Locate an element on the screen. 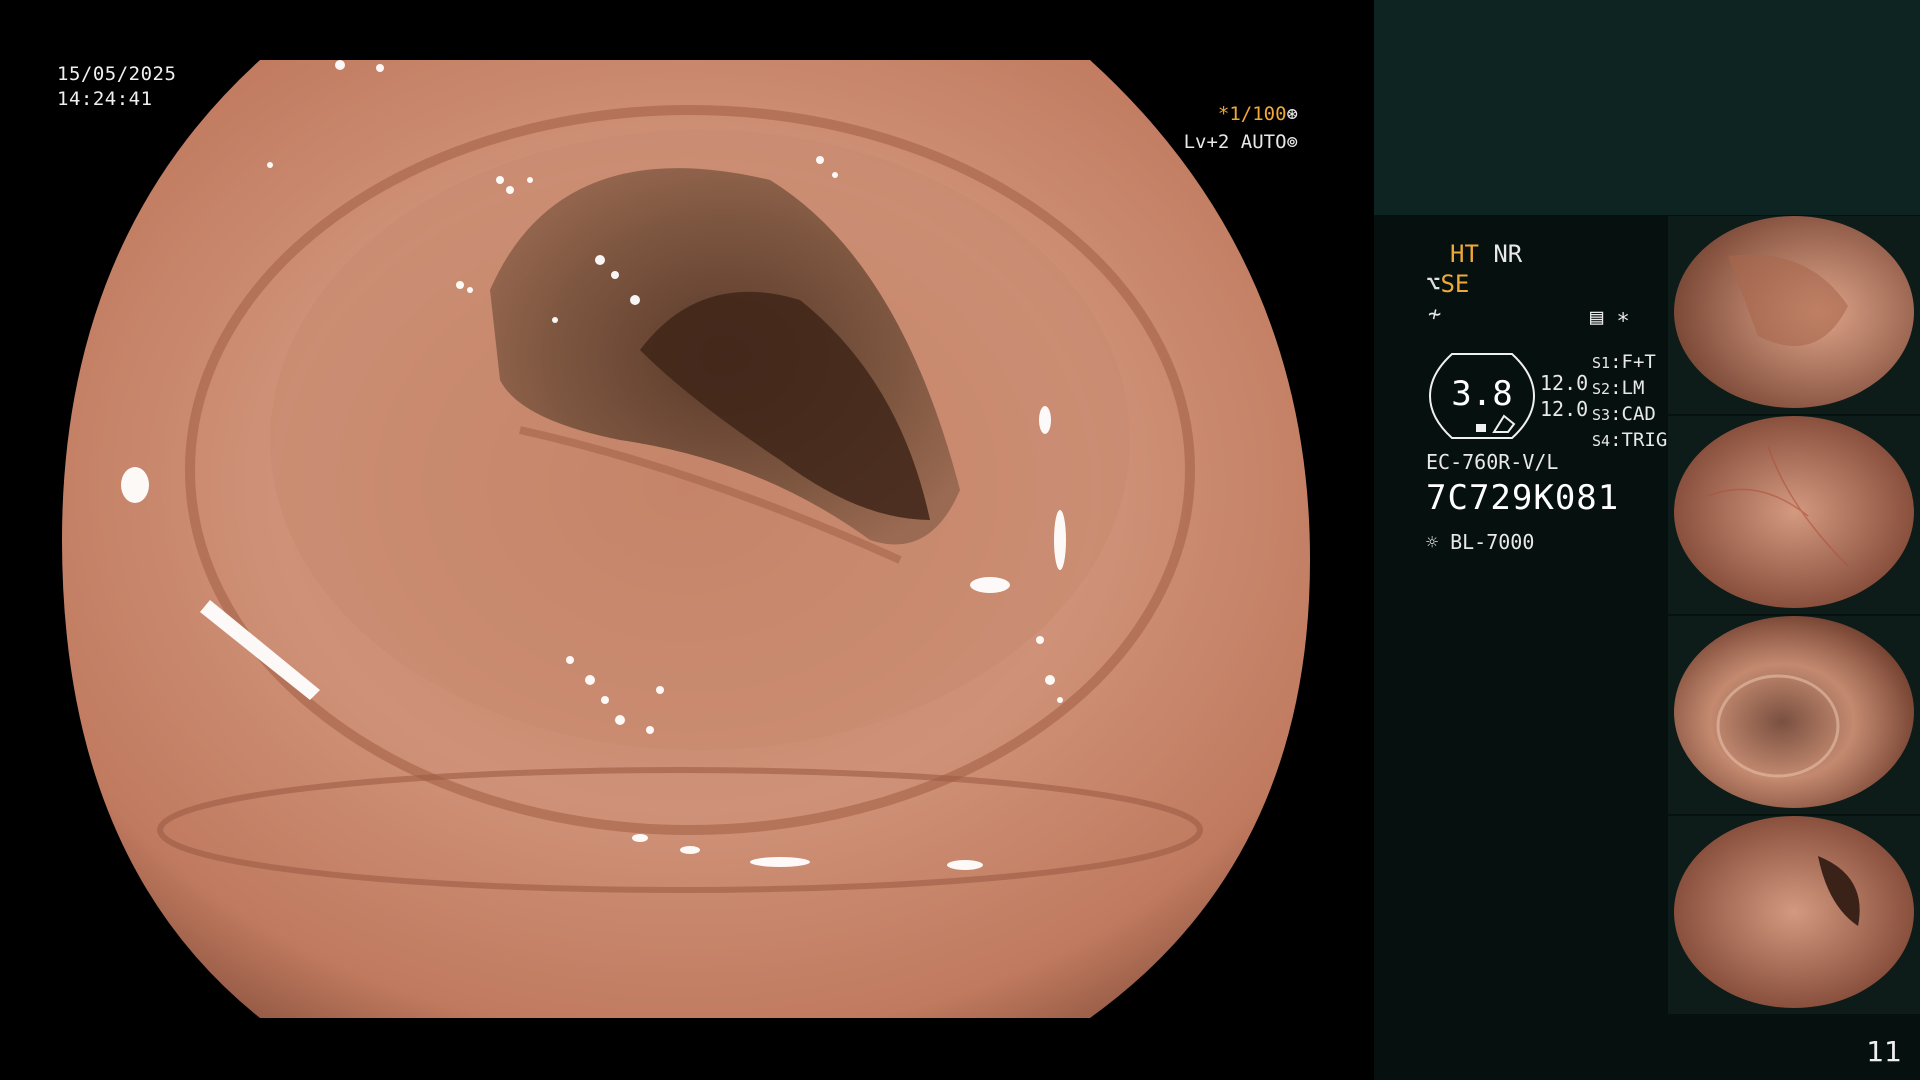  switch-value: F+T is located at coordinates (1638, 362).